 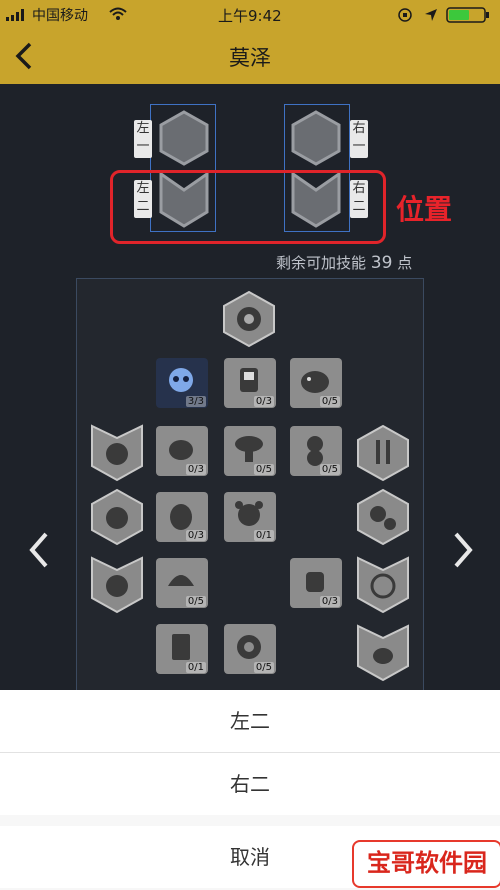 I want to click on page-title: 莫泽, so click(x=250, y=58).